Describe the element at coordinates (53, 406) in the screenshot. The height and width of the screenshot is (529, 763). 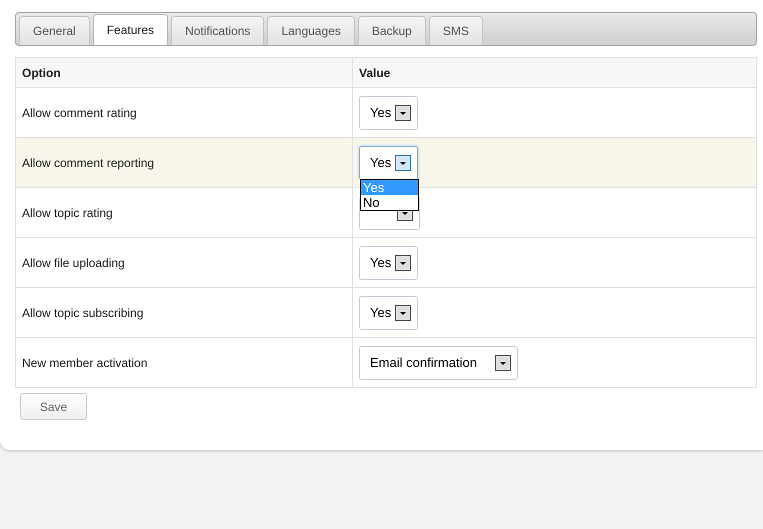
I see `save-button: Save` at that location.